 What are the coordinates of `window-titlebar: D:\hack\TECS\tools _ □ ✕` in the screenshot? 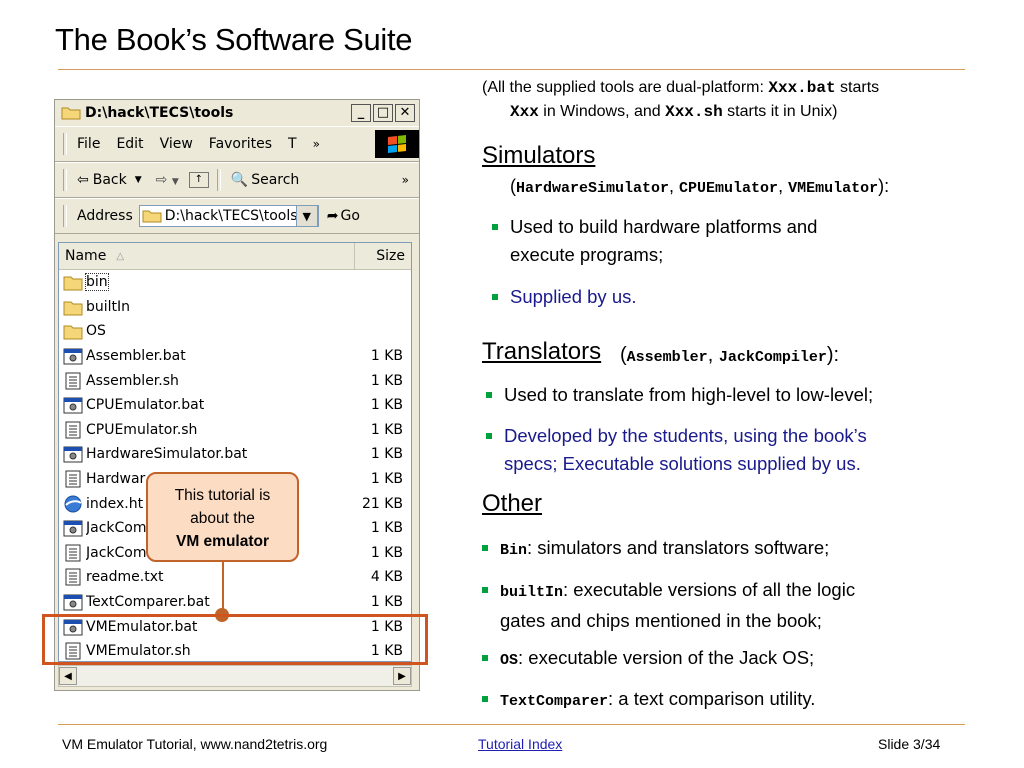 It's located at (237, 113).